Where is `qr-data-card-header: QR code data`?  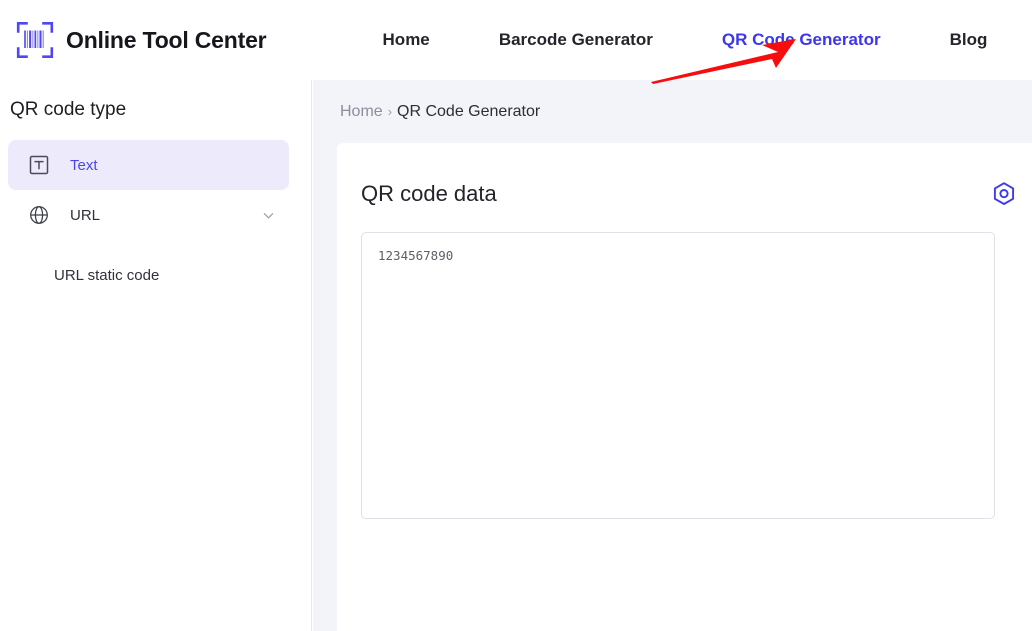
qr-data-card-header: QR code data is located at coordinates (690, 194).